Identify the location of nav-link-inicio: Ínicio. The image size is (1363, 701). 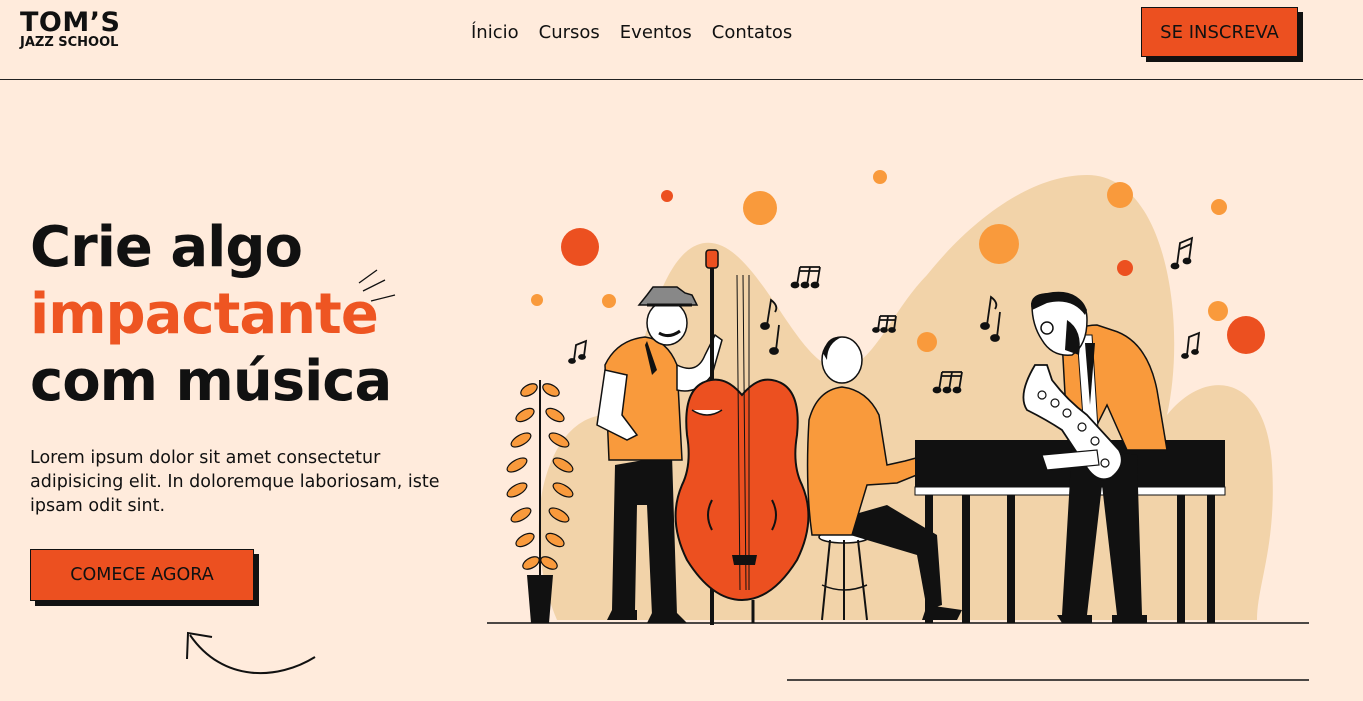
(495, 32).